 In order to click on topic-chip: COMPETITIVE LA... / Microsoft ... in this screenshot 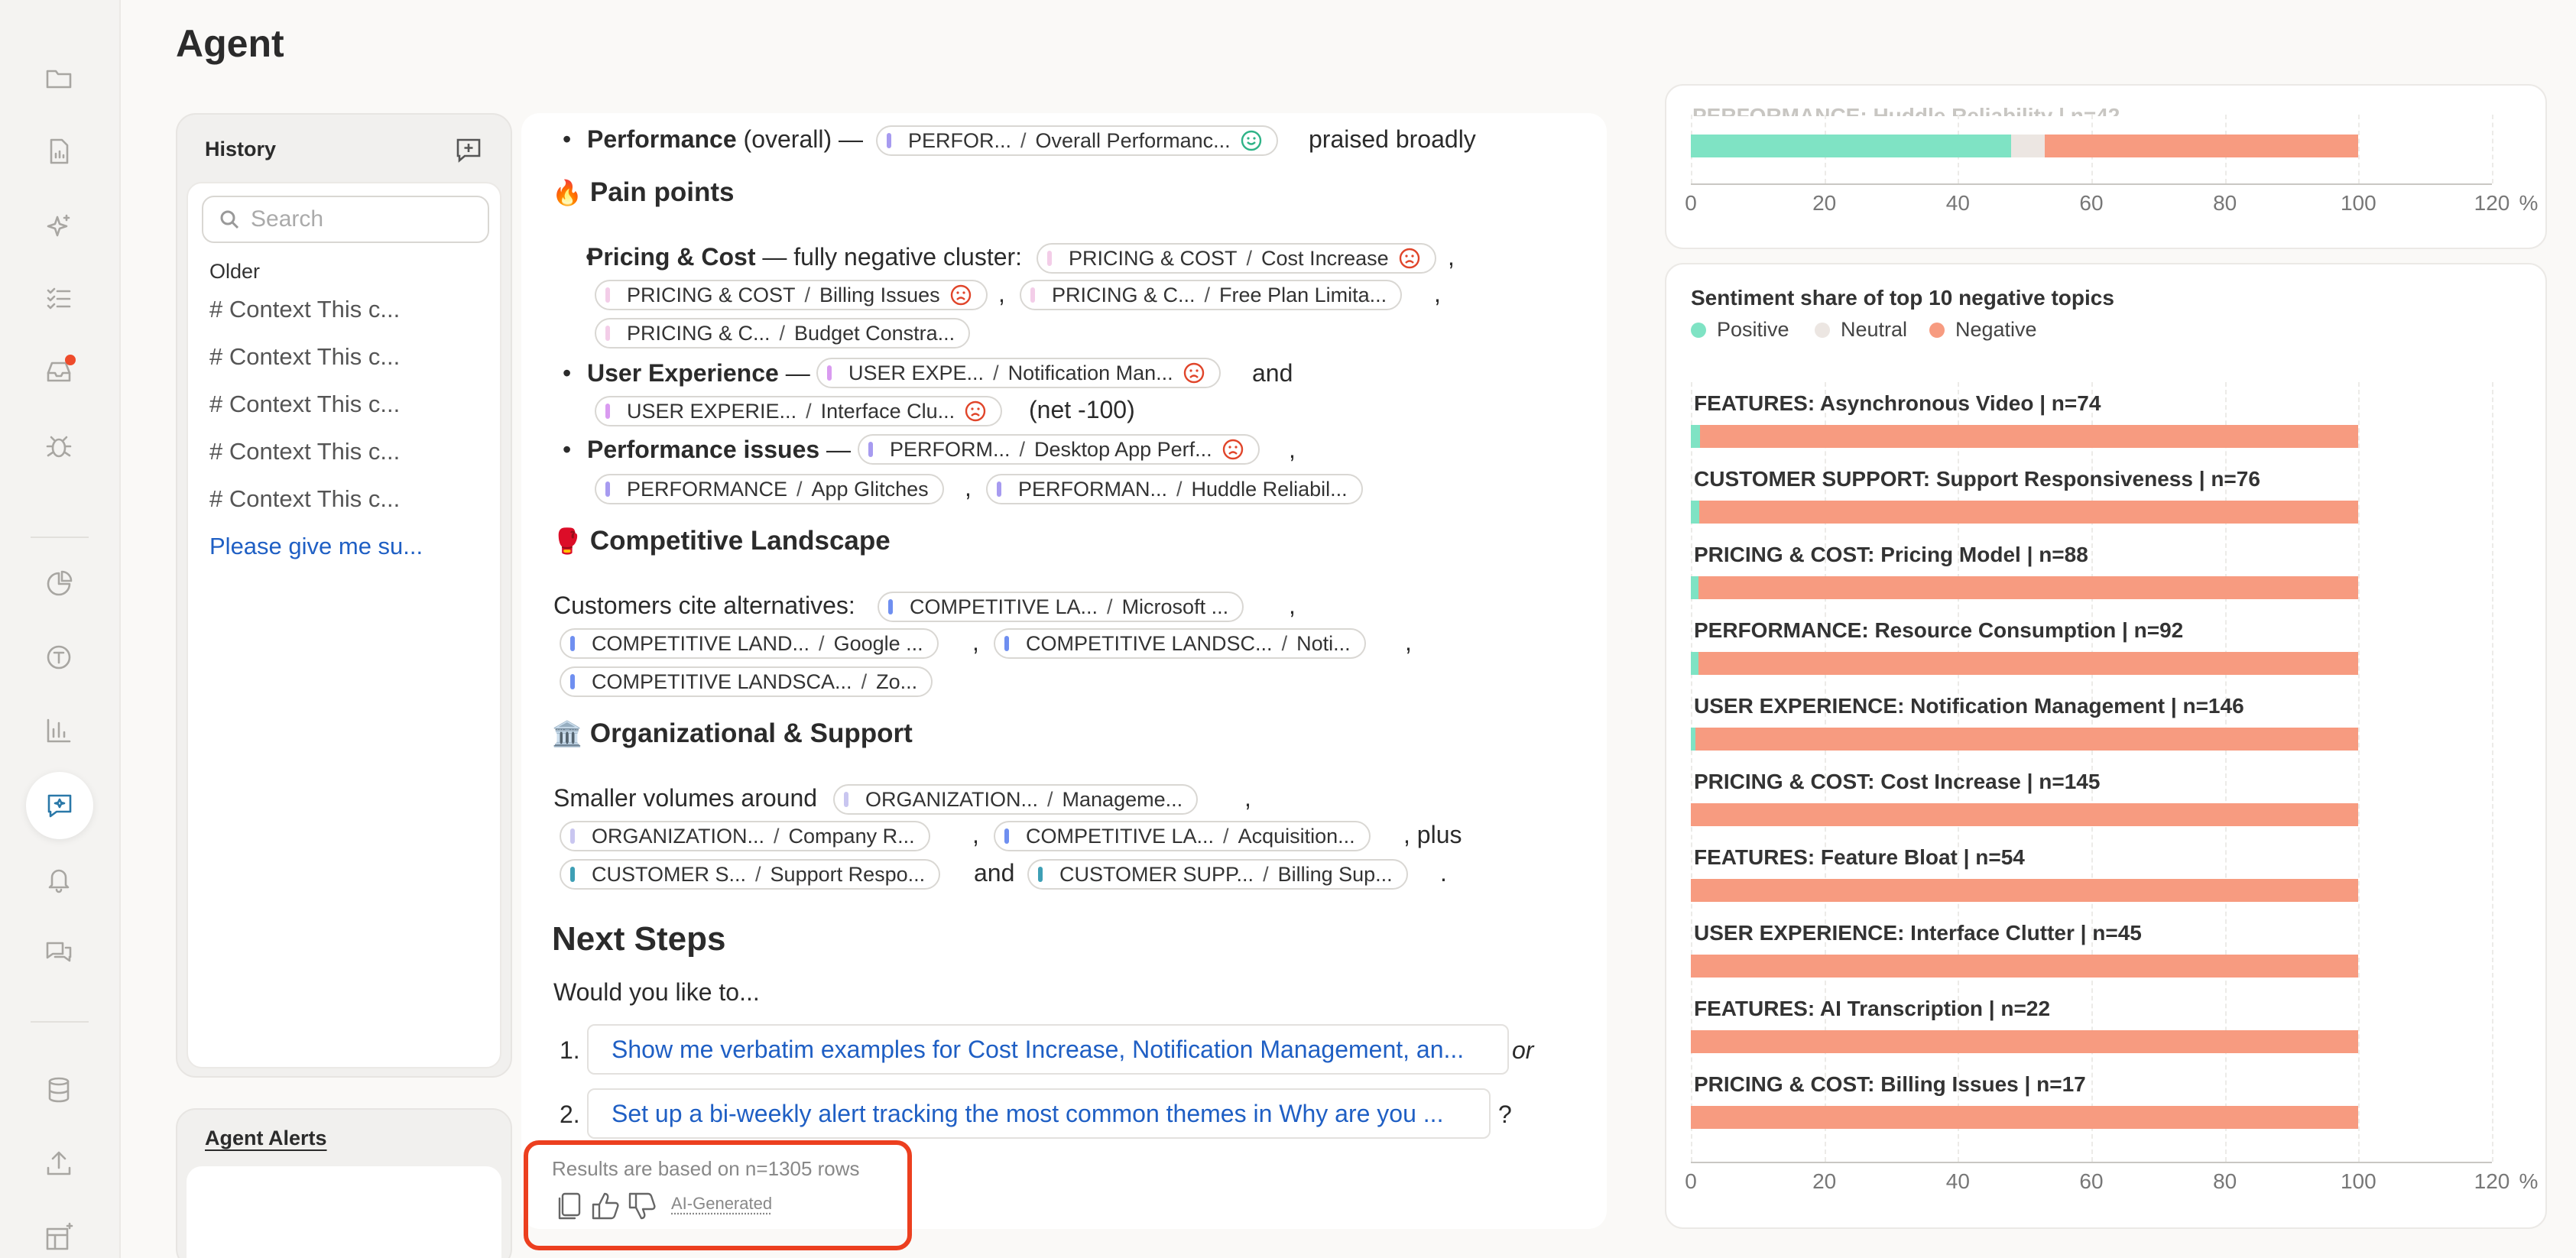, I will do `click(1061, 607)`.